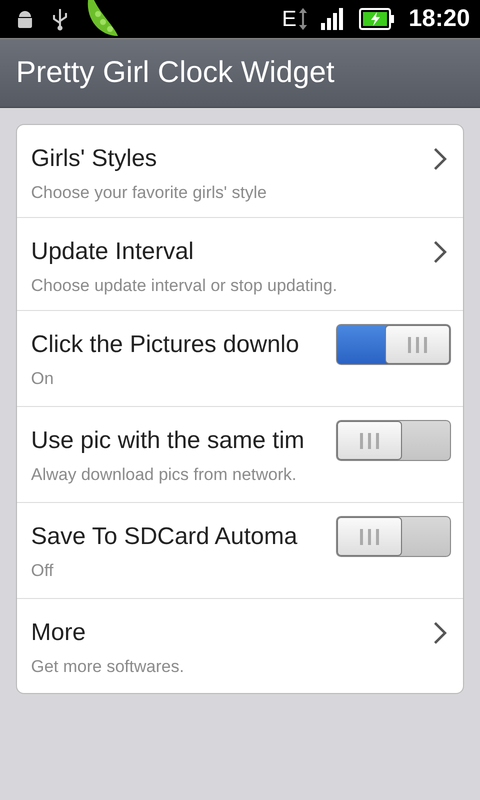 Image resolution: width=480 pixels, height=800 pixels. What do you see at coordinates (113, 252) in the screenshot?
I see `setting-title: Update Interval` at bounding box center [113, 252].